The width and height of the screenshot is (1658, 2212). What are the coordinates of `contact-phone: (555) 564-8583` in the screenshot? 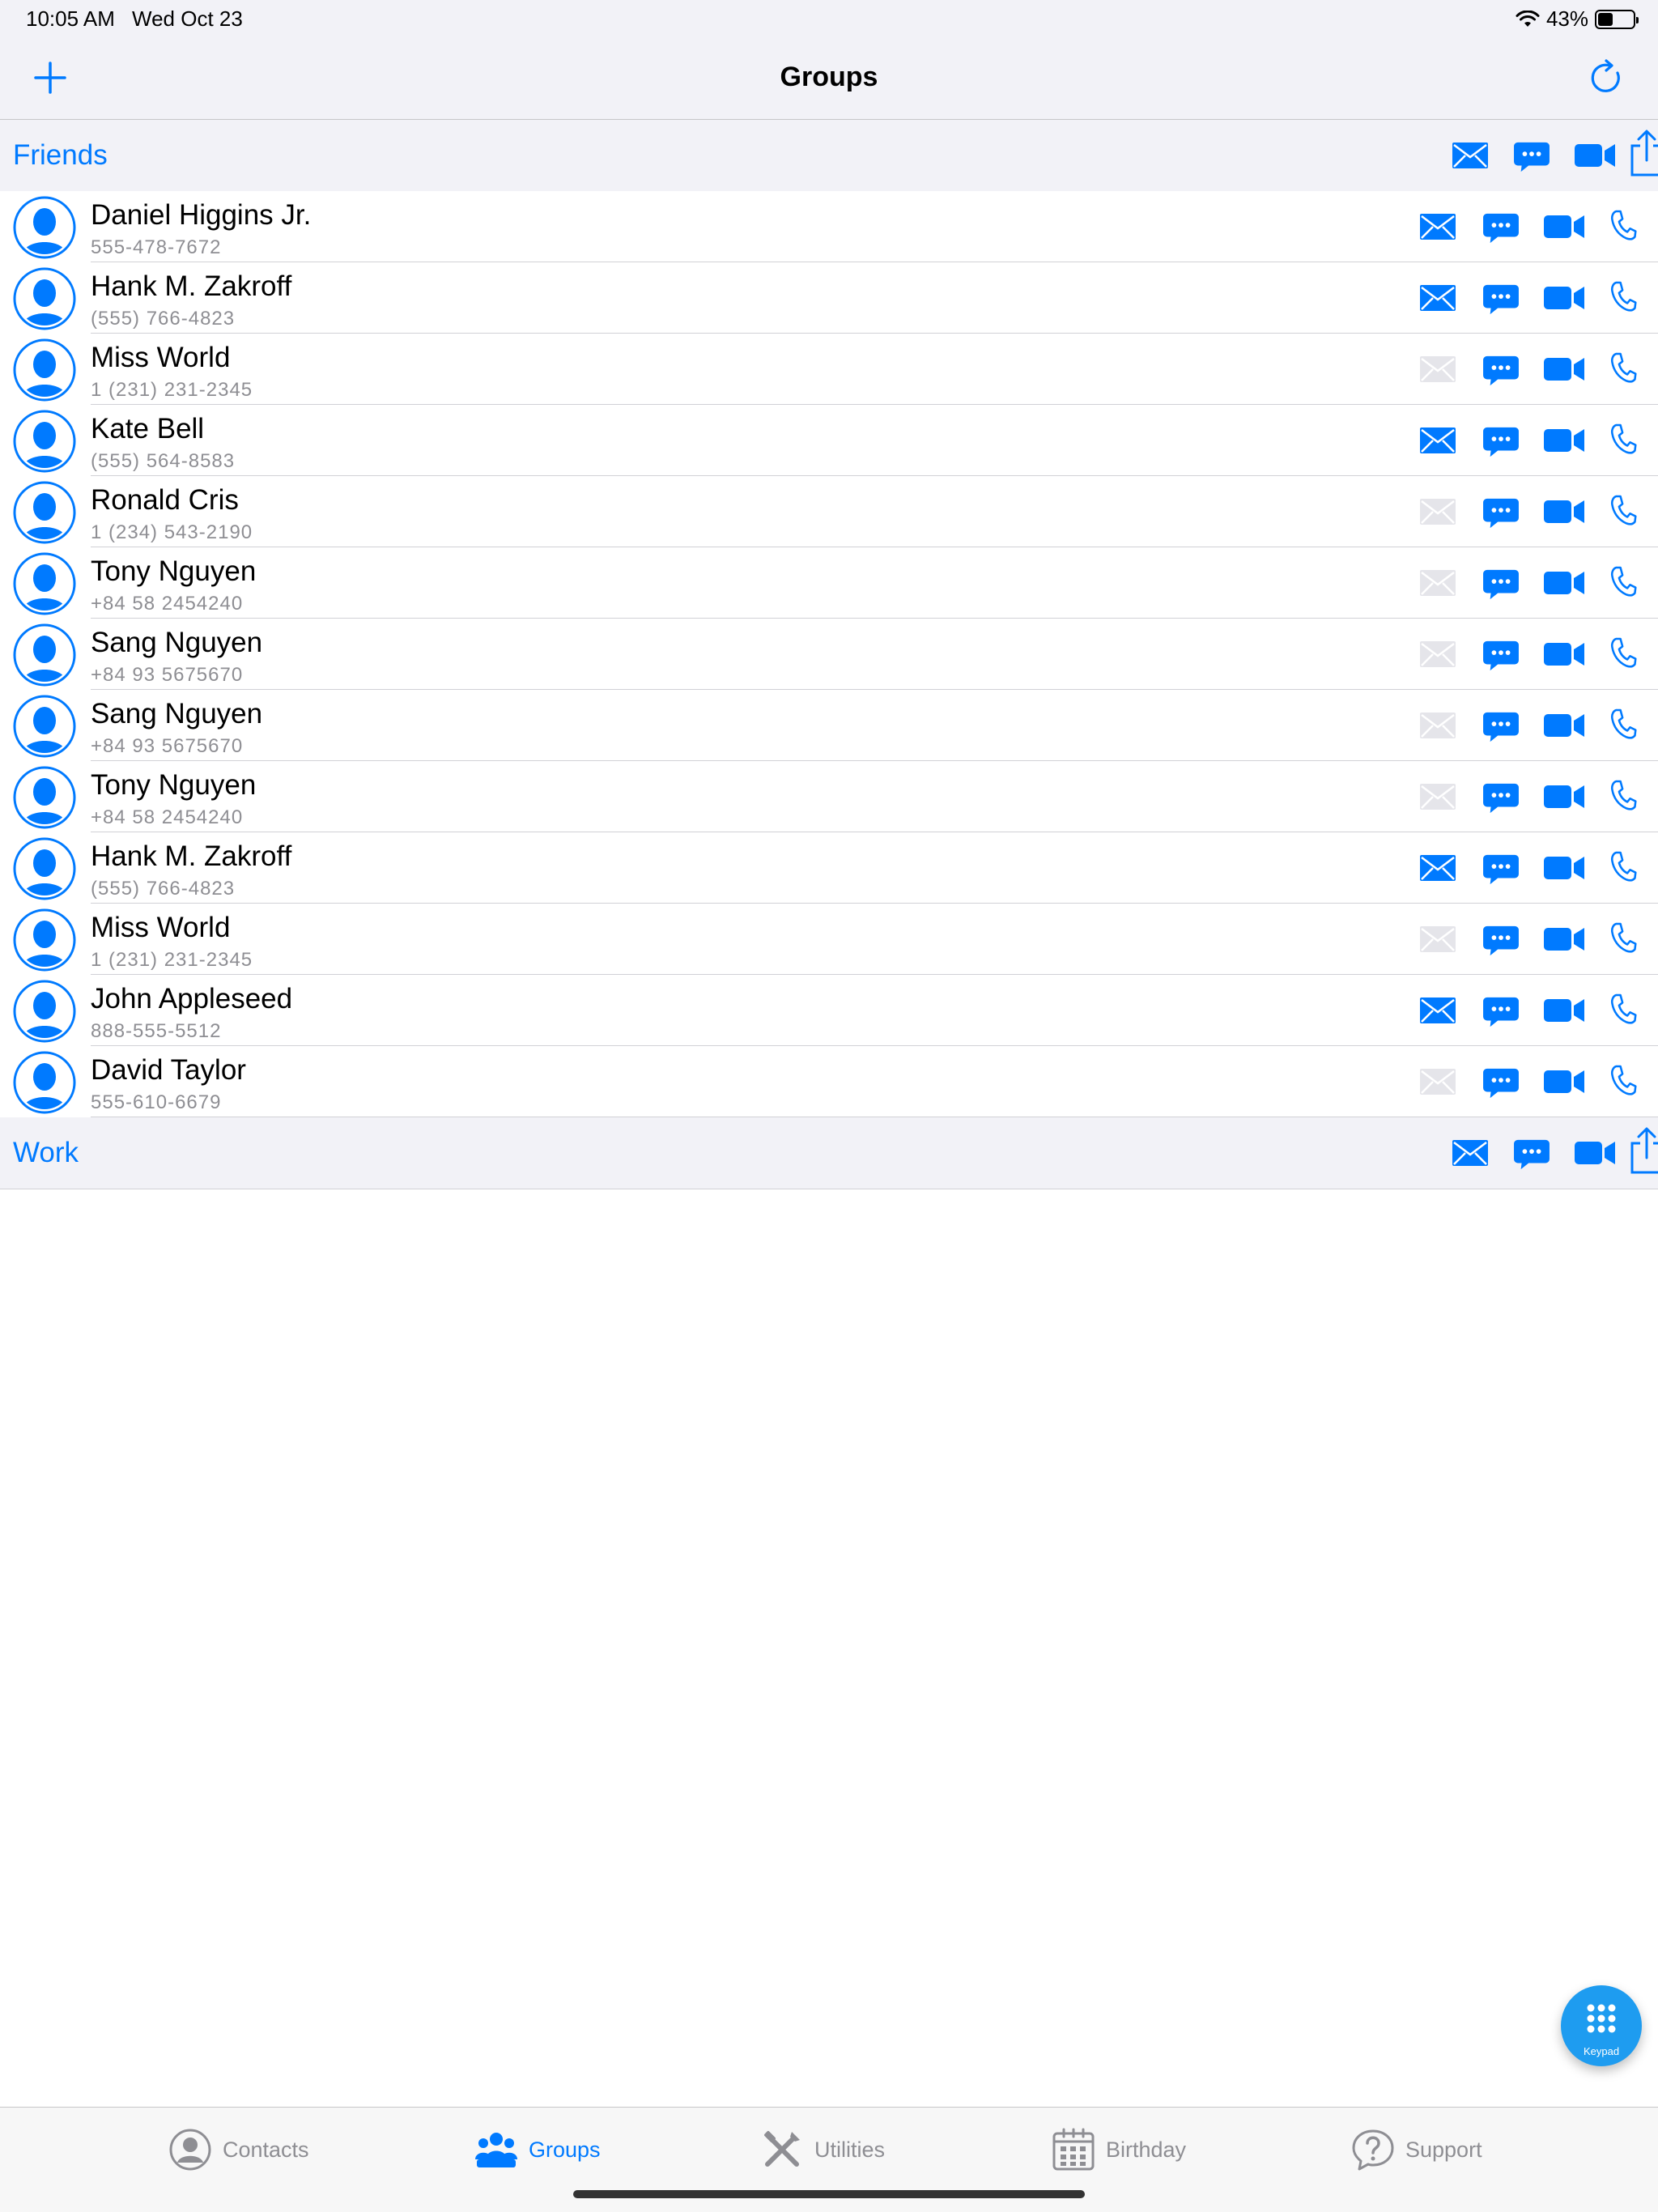 It's located at (163, 461).